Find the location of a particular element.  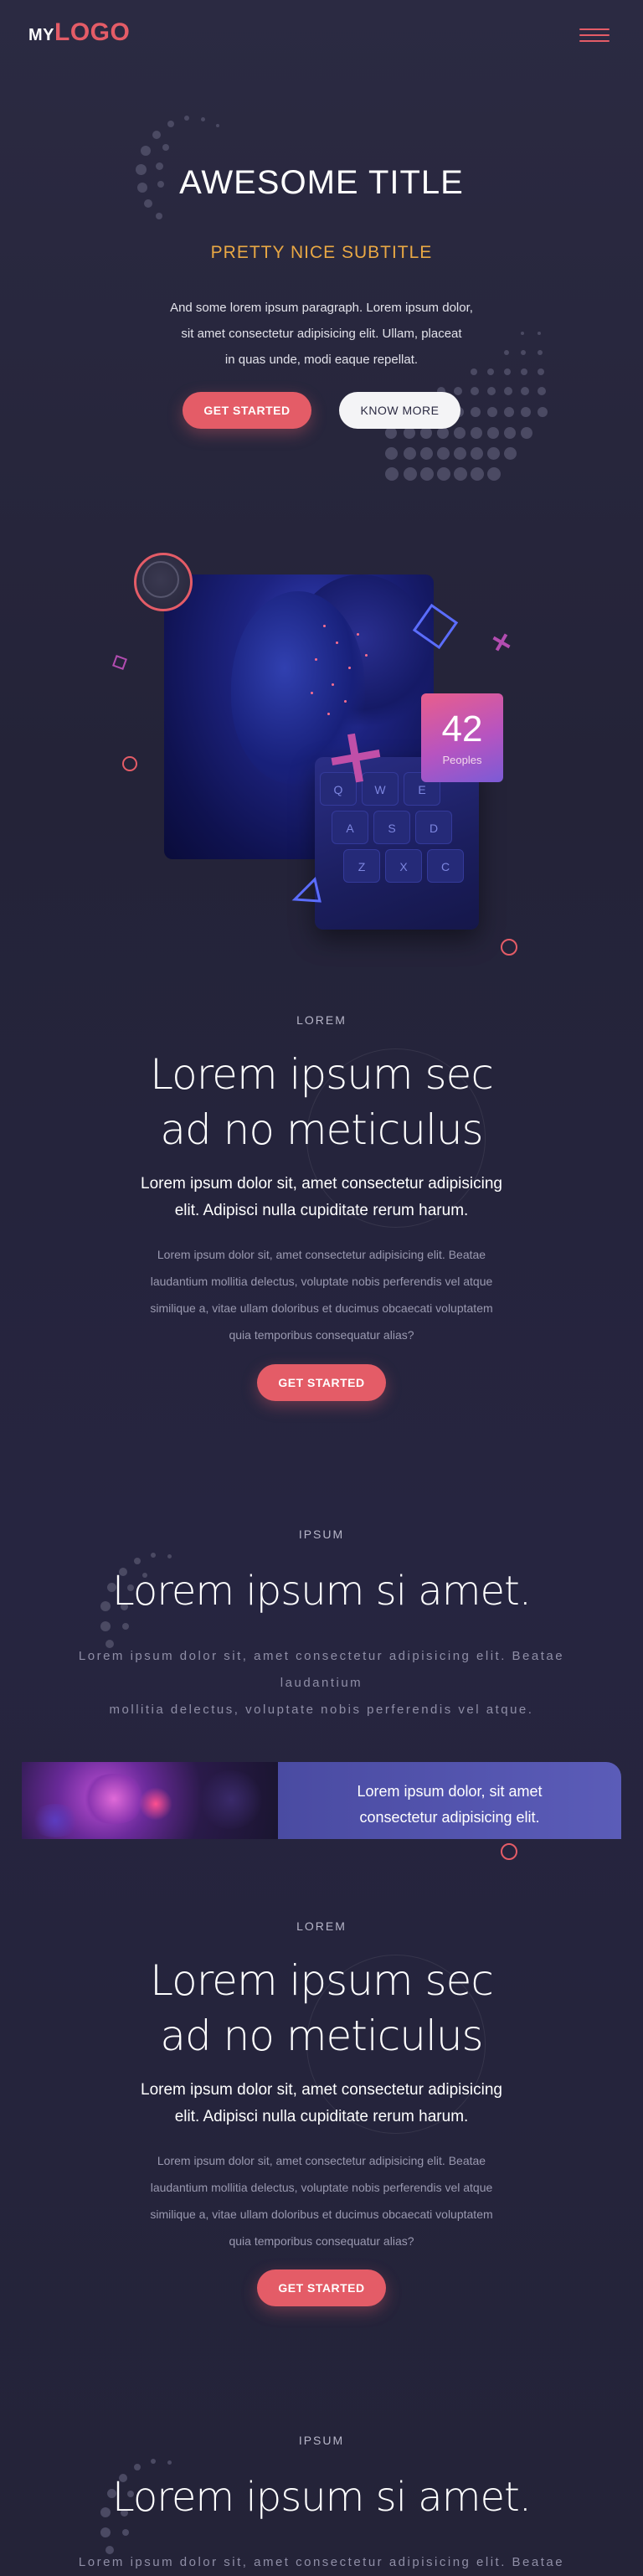

gamepad-image is located at coordinates (150, 1800).